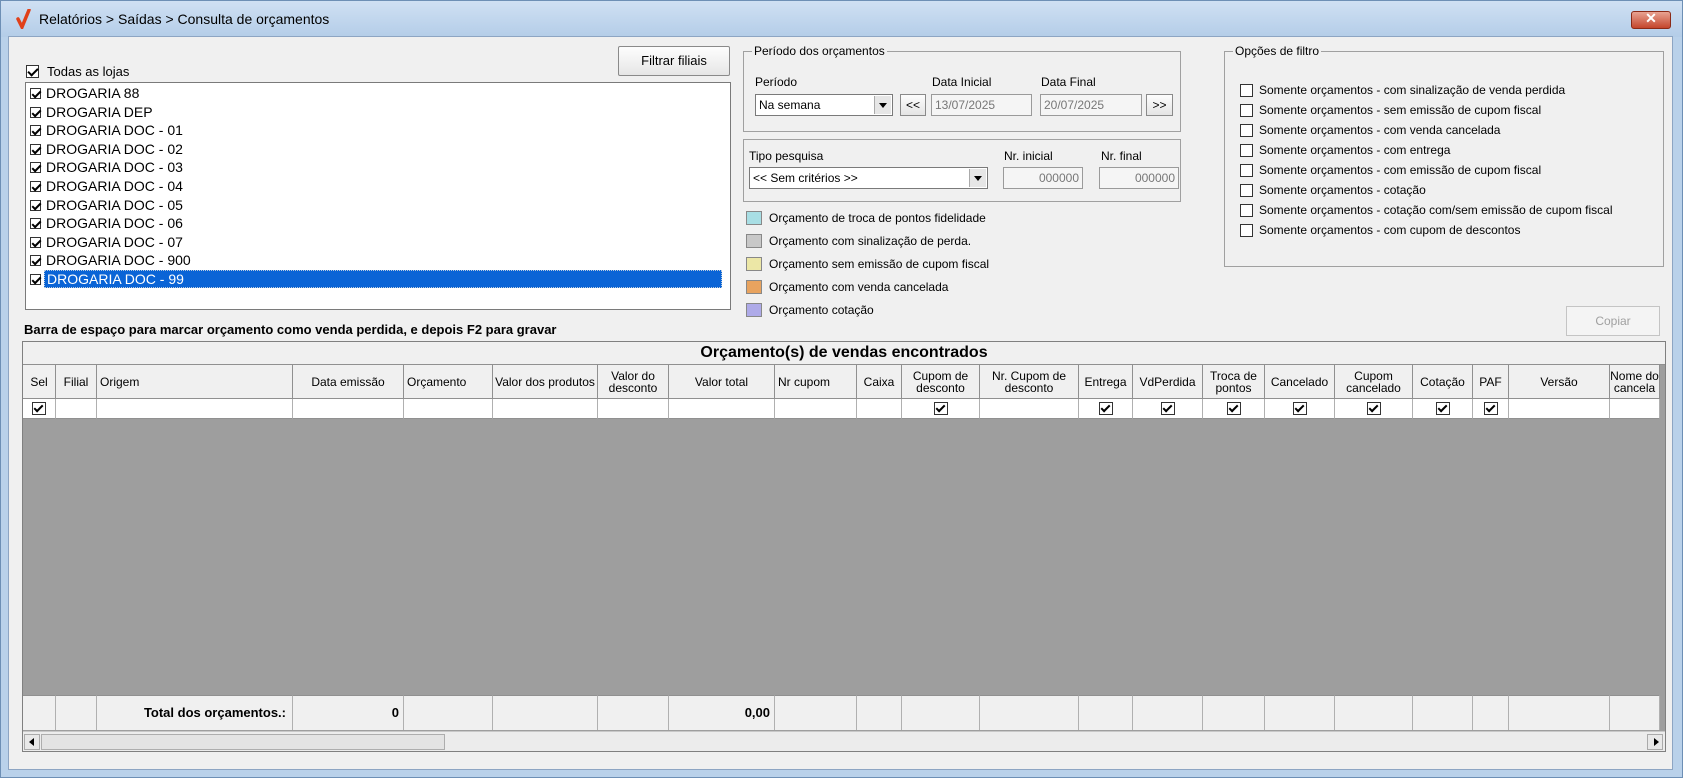  What do you see at coordinates (1159, 105) in the screenshot?
I see `next-period-button: >>` at bounding box center [1159, 105].